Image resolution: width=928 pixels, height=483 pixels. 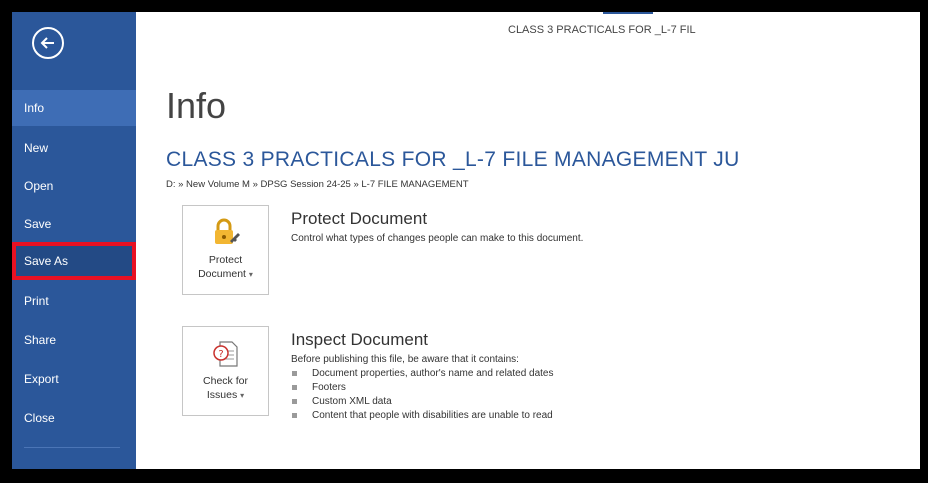 What do you see at coordinates (225, 381) in the screenshot?
I see `inspect-tile-label-1: Check for` at bounding box center [225, 381].